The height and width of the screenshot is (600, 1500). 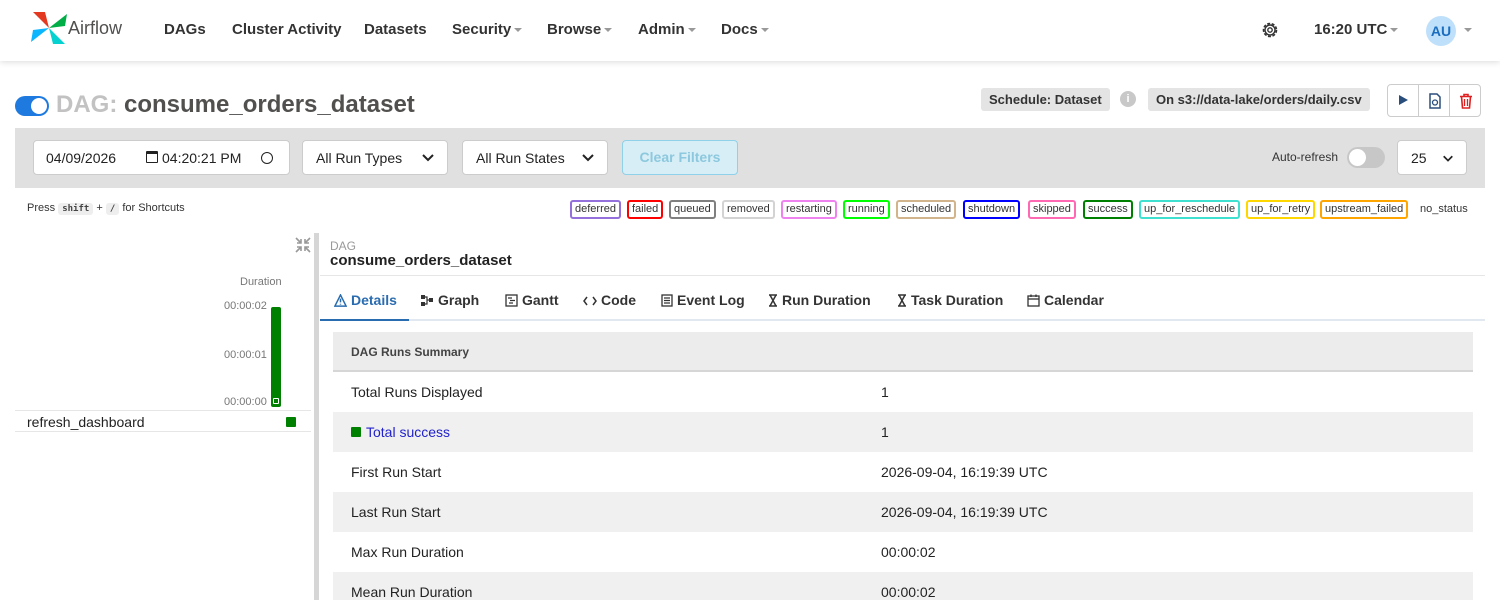 What do you see at coordinates (86, 422) in the screenshot?
I see `task-name: refresh_dashboard` at bounding box center [86, 422].